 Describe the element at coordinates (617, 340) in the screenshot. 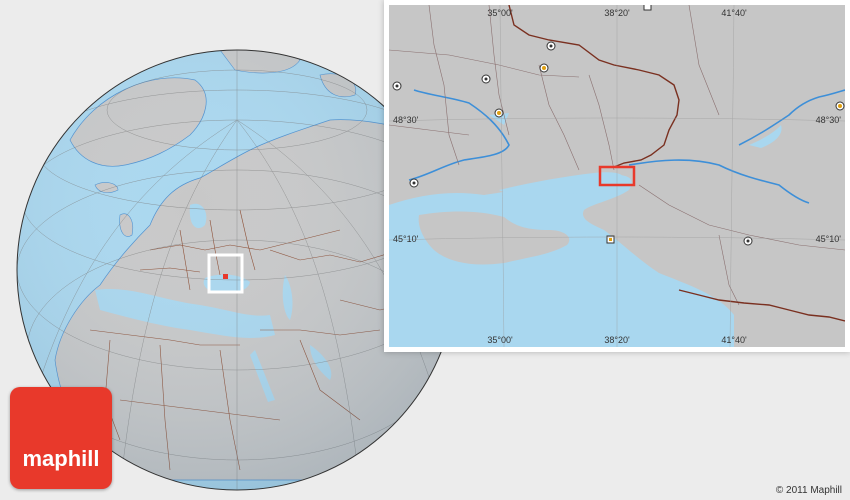

I see `inset-lon-label-bottom: 38°20'` at that location.